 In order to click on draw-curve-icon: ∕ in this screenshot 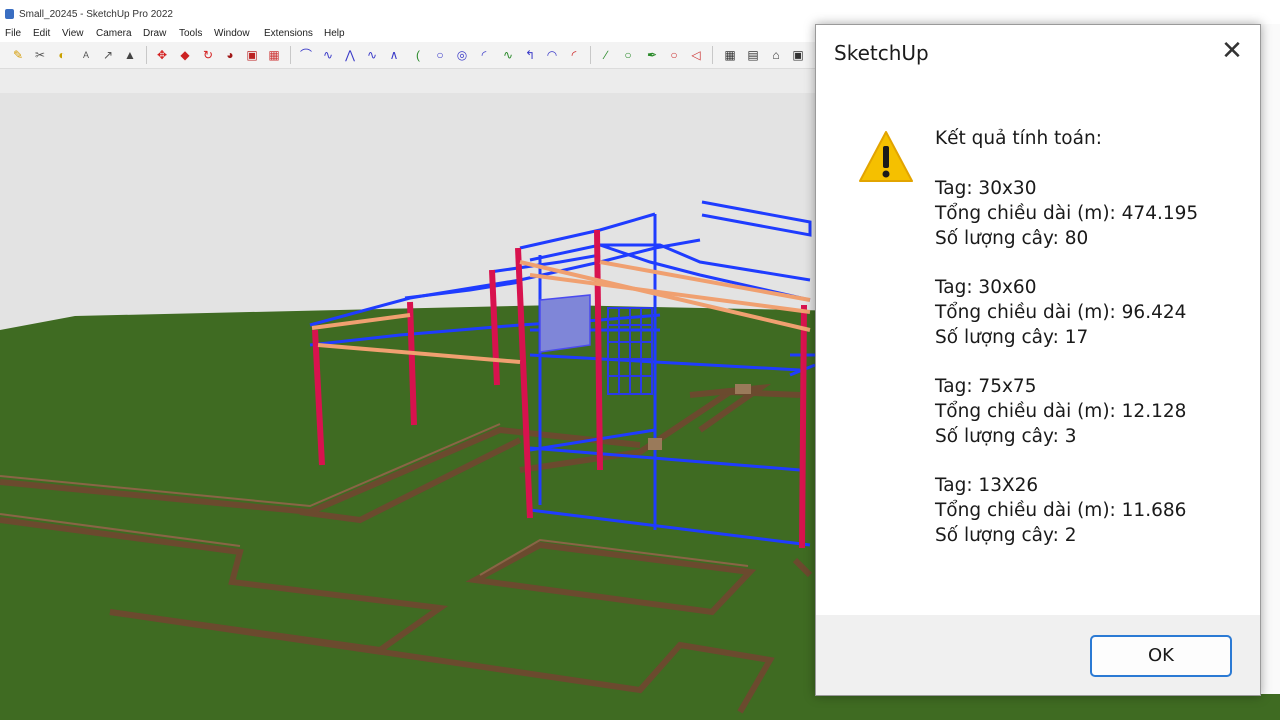, I will do `click(606, 55)`.